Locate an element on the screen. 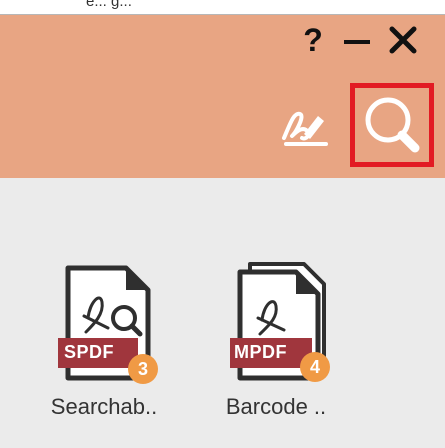 The width and height of the screenshot is (445, 448). close-button is located at coordinates (403, 40).